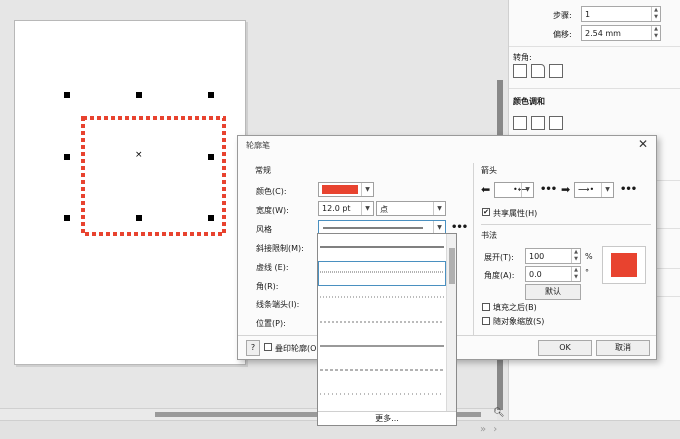 The image size is (680, 439). Describe the element at coordinates (268, 347) in the screenshot. I see `overprint-outline-checkbox` at that location.